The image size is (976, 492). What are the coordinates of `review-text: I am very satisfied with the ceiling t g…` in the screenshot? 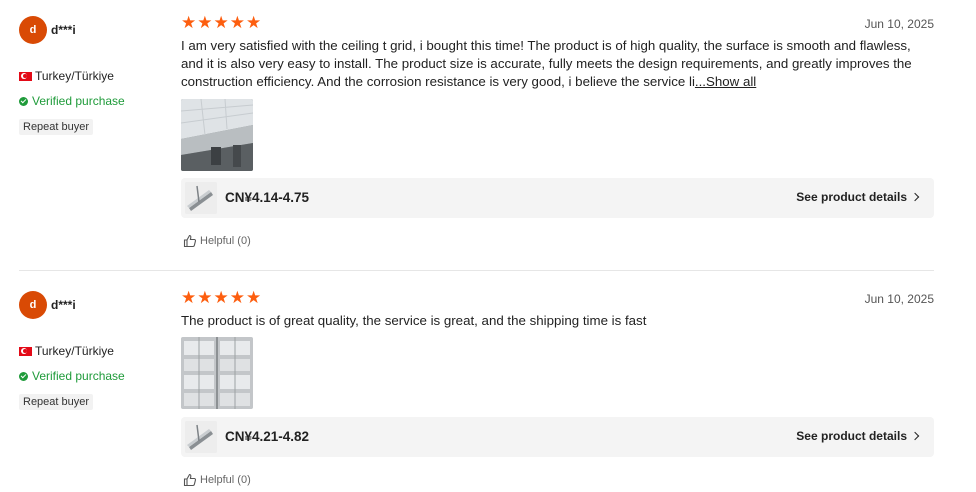 It's located at (551, 64).